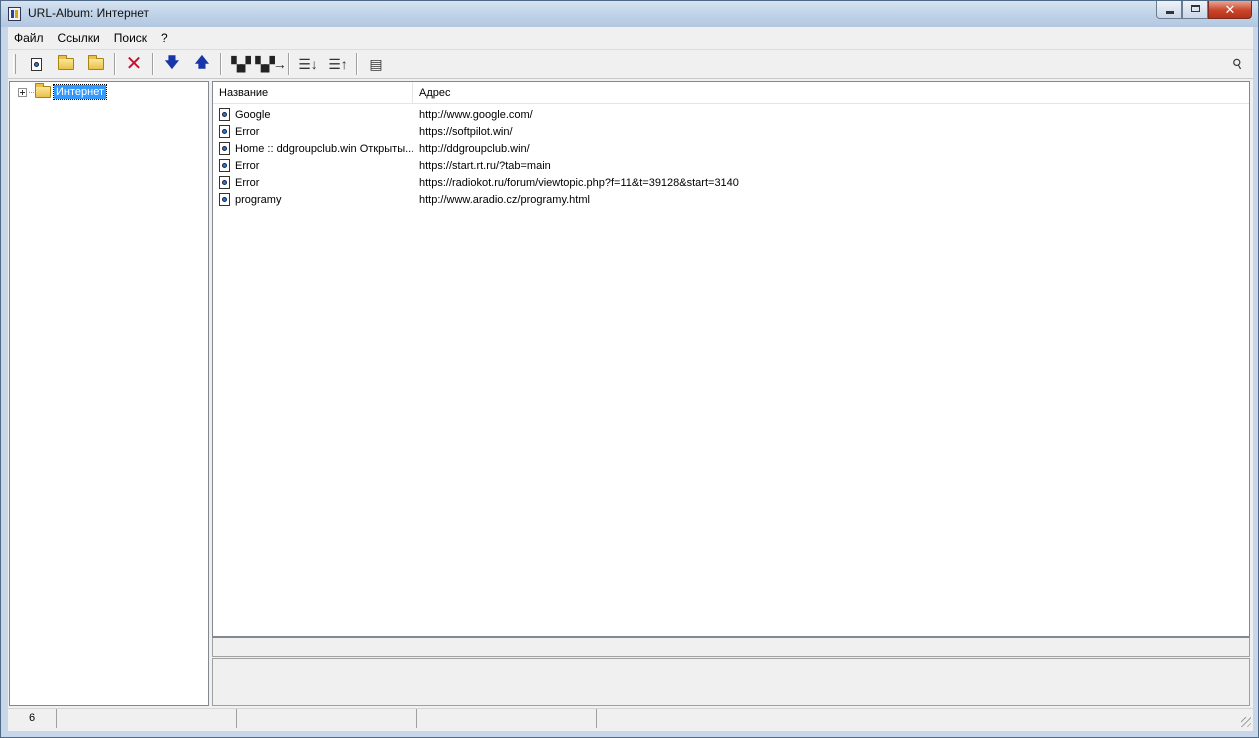 Image resolution: width=1259 pixels, height=738 pixels. What do you see at coordinates (731, 114) in the screenshot?
I see `list-row: Google http://www.google.com/` at bounding box center [731, 114].